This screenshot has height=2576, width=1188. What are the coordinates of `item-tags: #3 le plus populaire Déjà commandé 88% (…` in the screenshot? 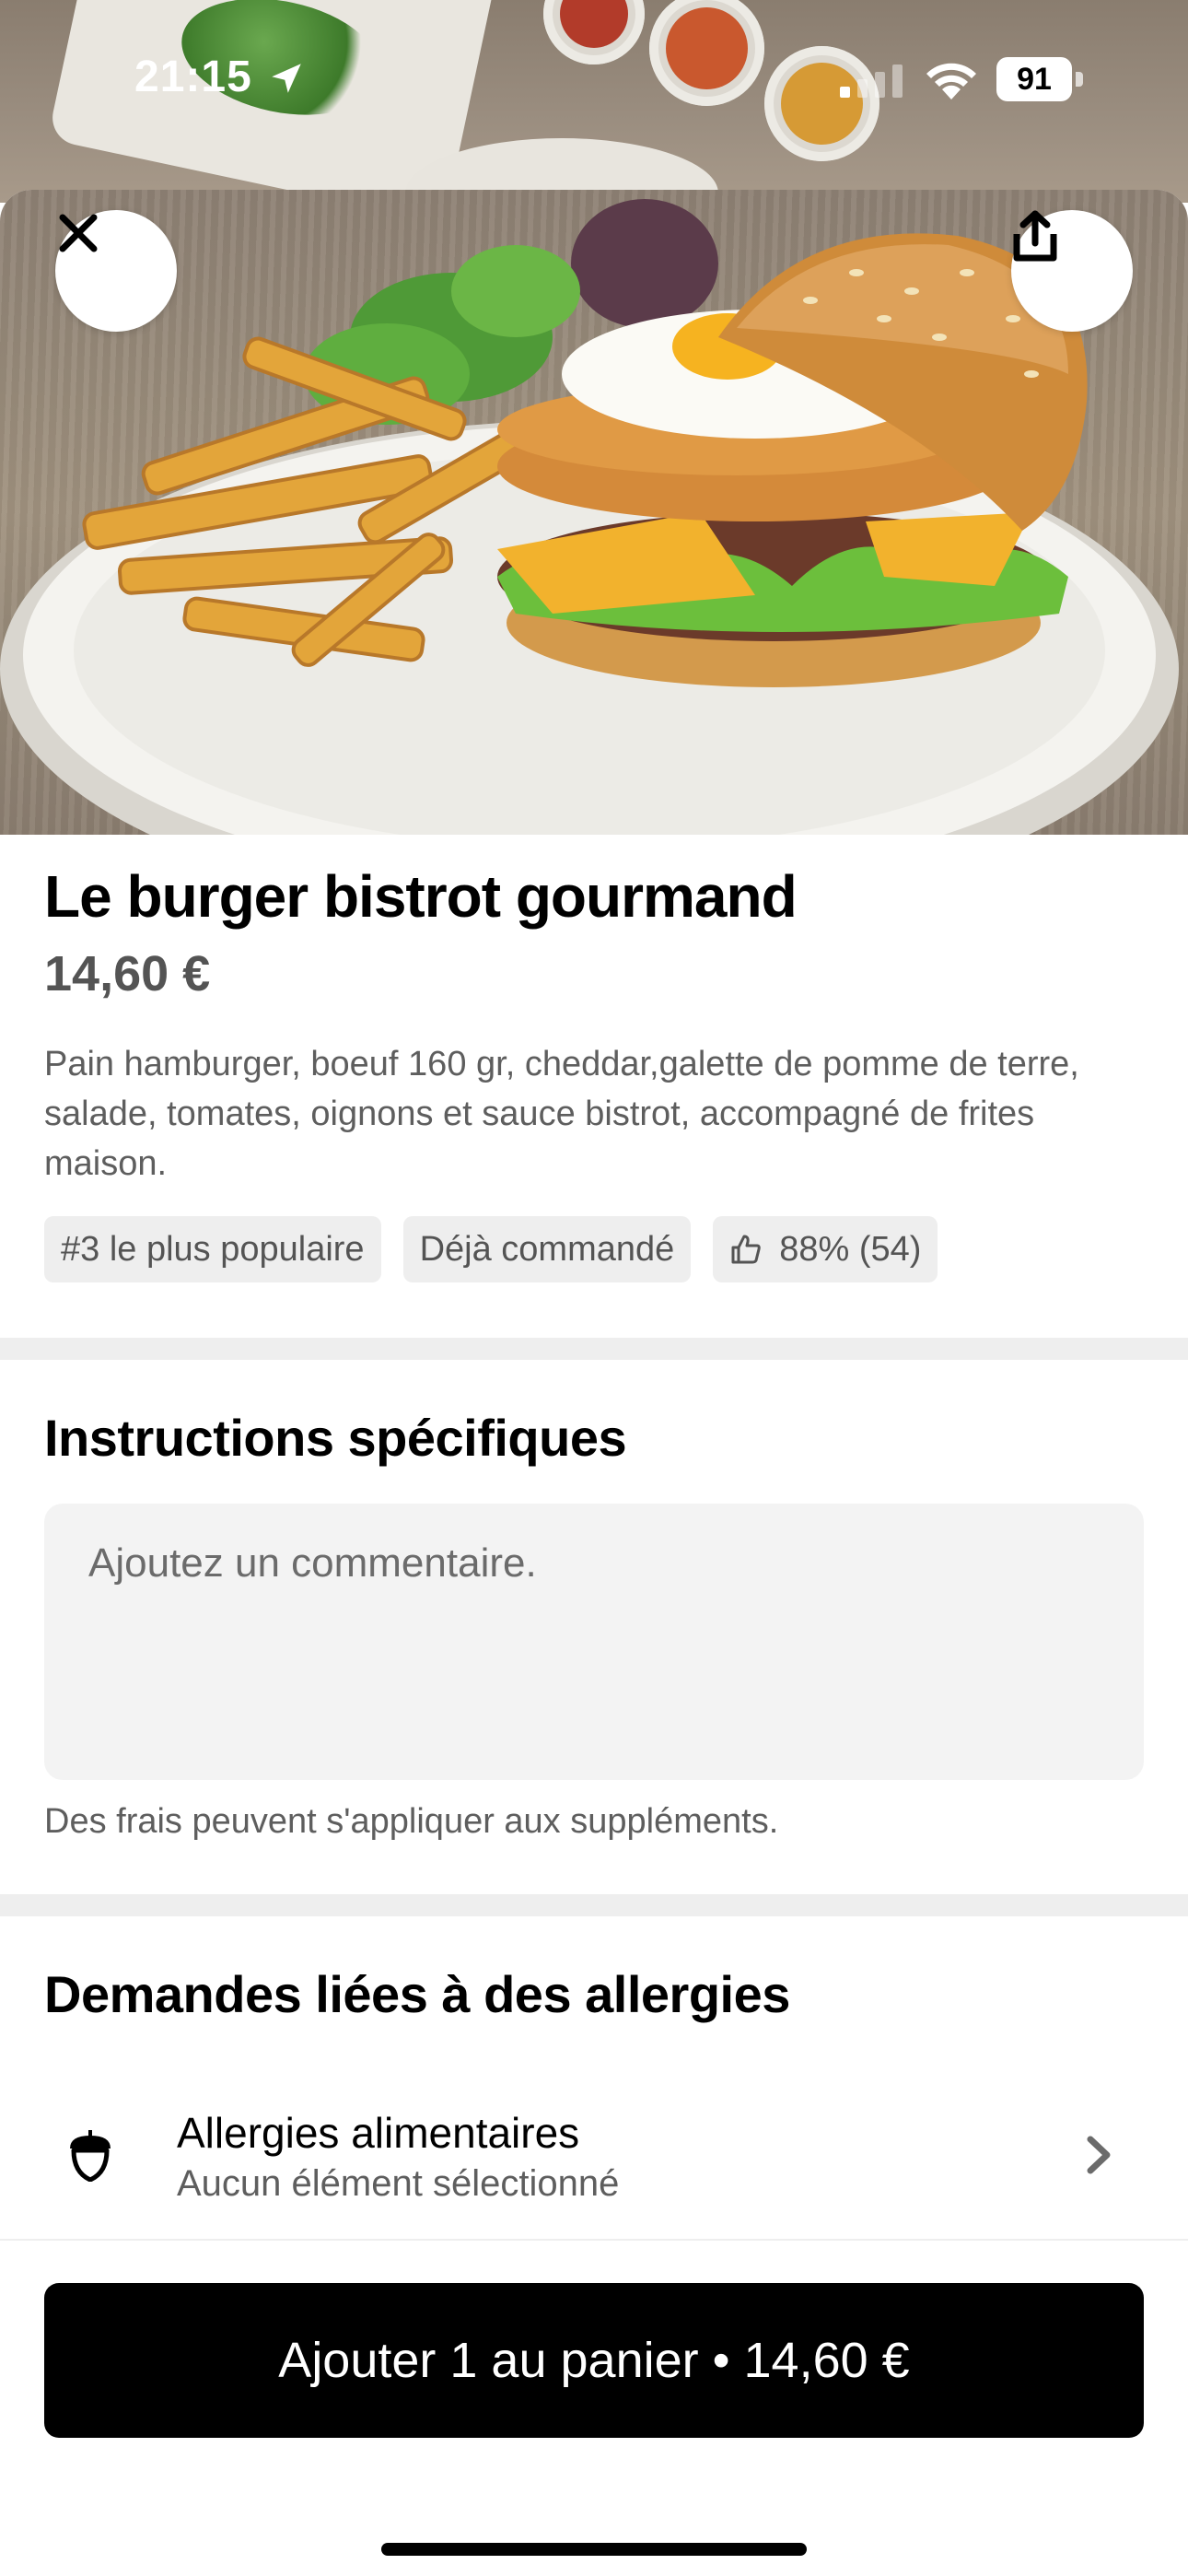 It's located at (491, 1249).